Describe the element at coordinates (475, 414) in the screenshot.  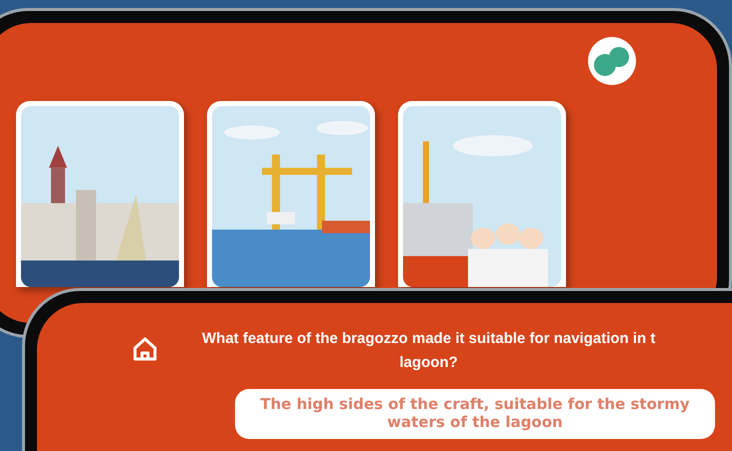
I see `answer-option: The high sides of the craft, suitable for the stormy waters of the lagoon` at that location.